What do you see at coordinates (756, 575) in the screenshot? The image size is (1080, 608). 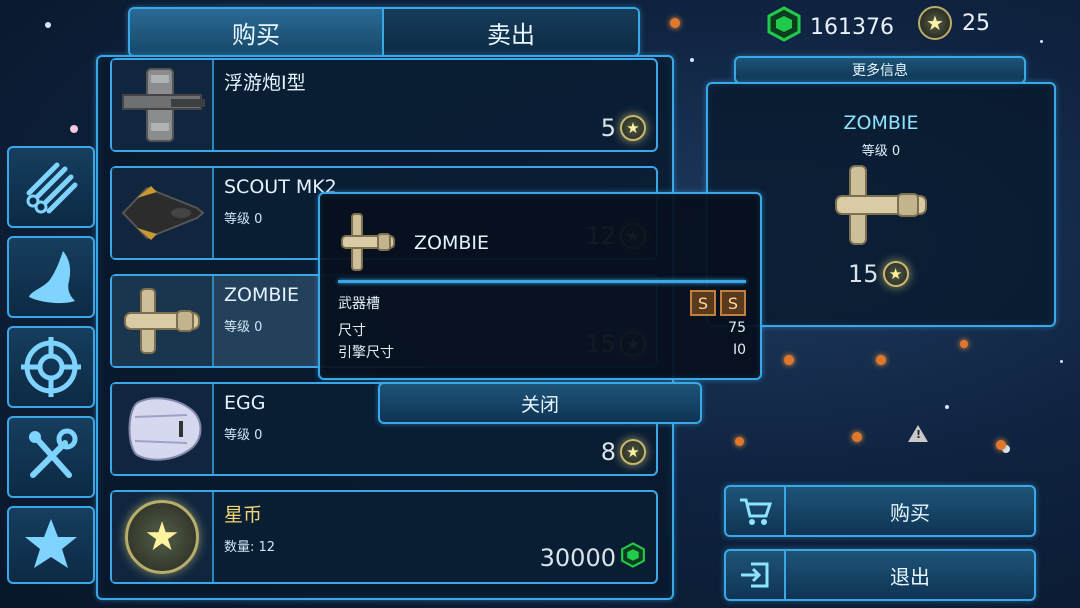 I see `exit-icon` at bounding box center [756, 575].